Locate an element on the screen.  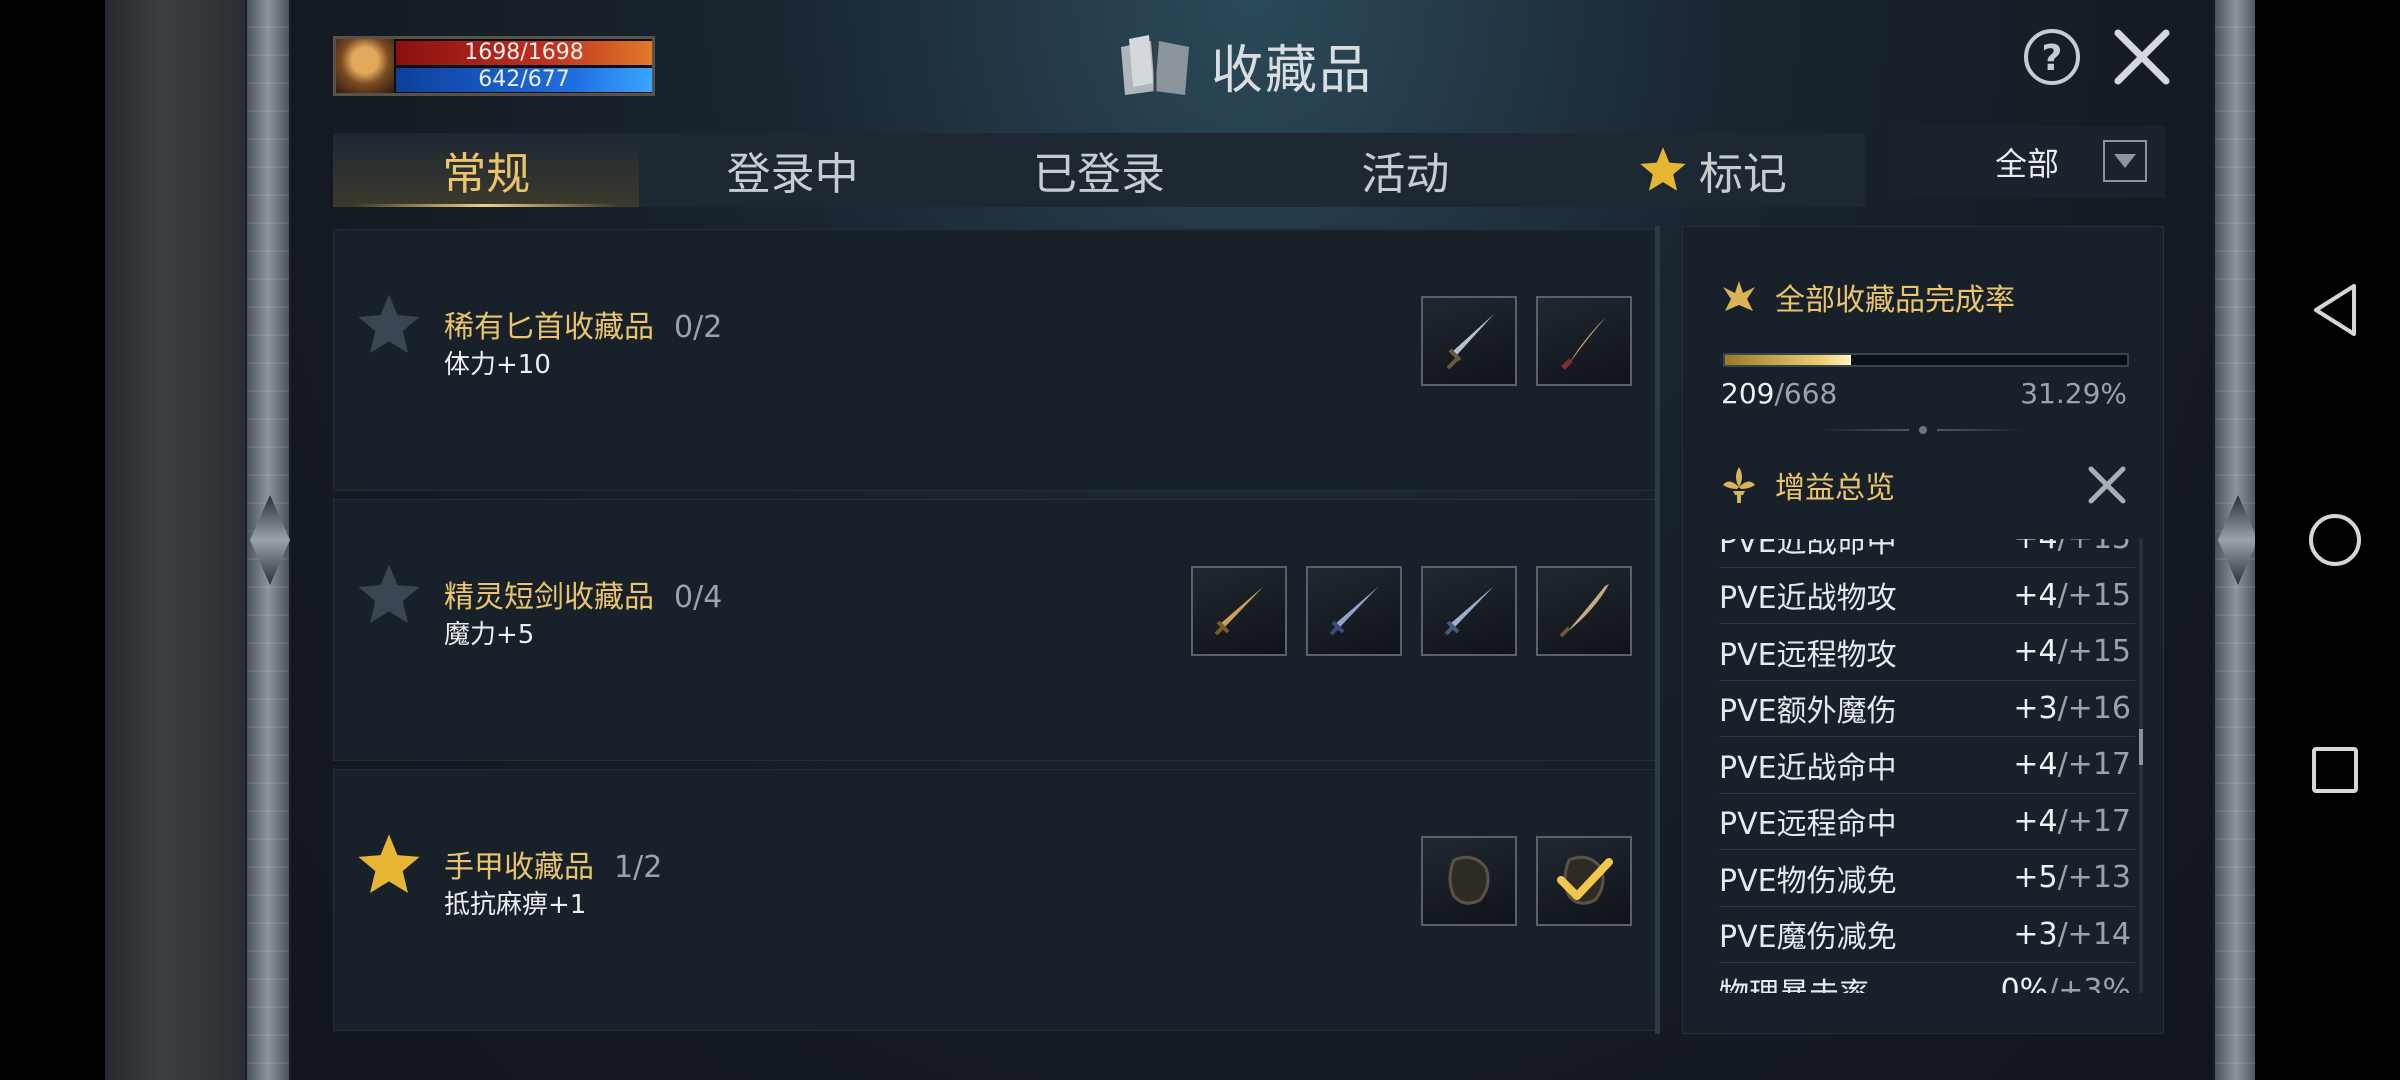
trophy-icon is located at coordinates (1739, 296).